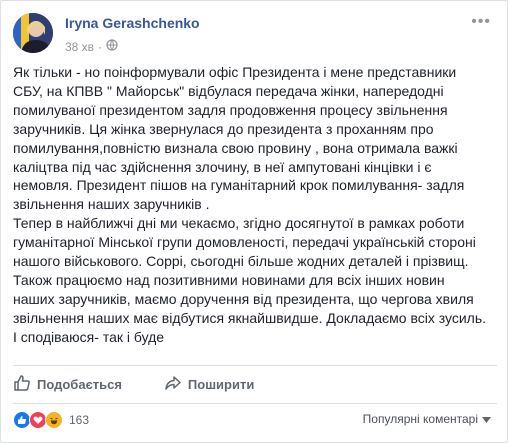 Image resolution: width=508 pixels, height=443 pixels. What do you see at coordinates (79, 384) in the screenshot?
I see `like-label: Подобається` at bounding box center [79, 384].